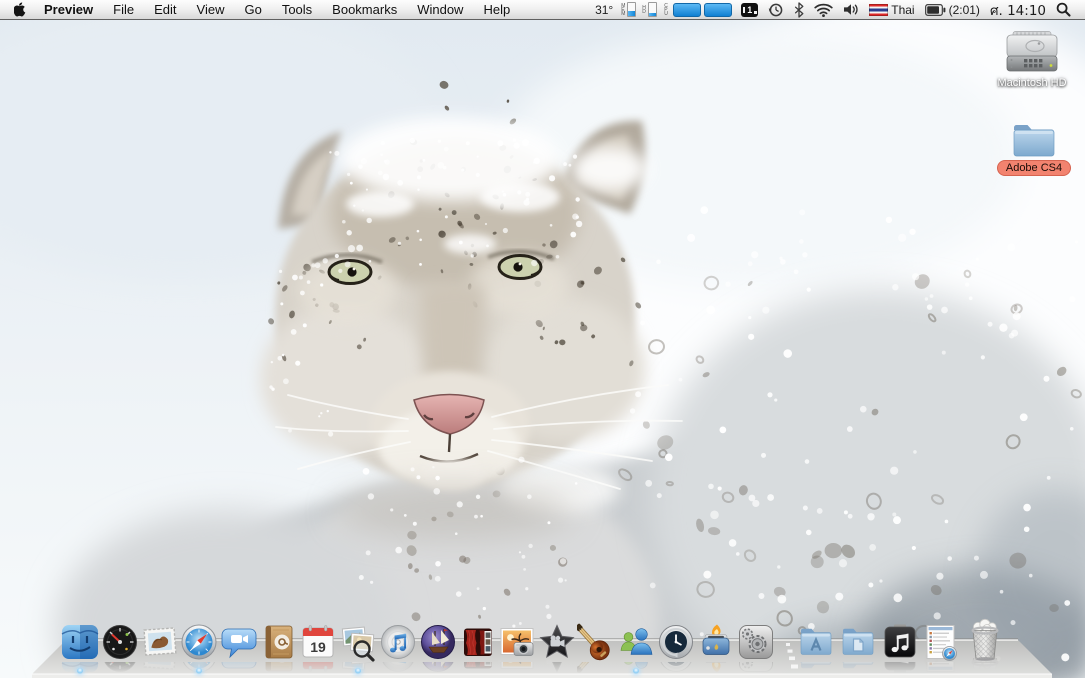 Image resolution: width=1085 pixels, height=678 pixels. I want to click on bluetooth-icon, so click(799, 9).